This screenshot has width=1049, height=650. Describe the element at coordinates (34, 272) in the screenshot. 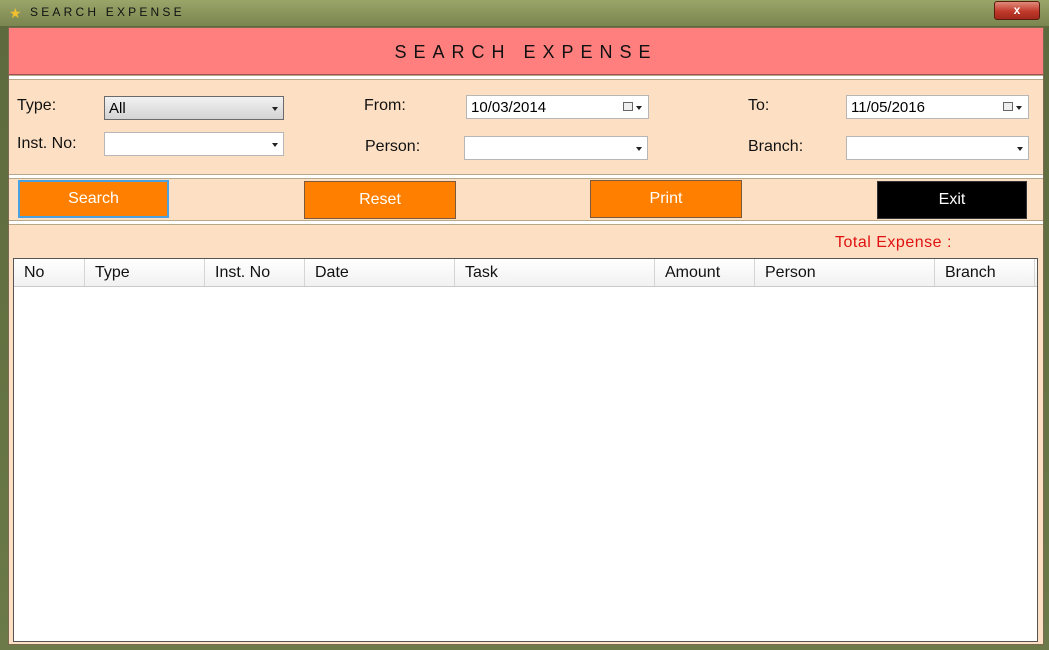

I see `column-header-label: No` at that location.